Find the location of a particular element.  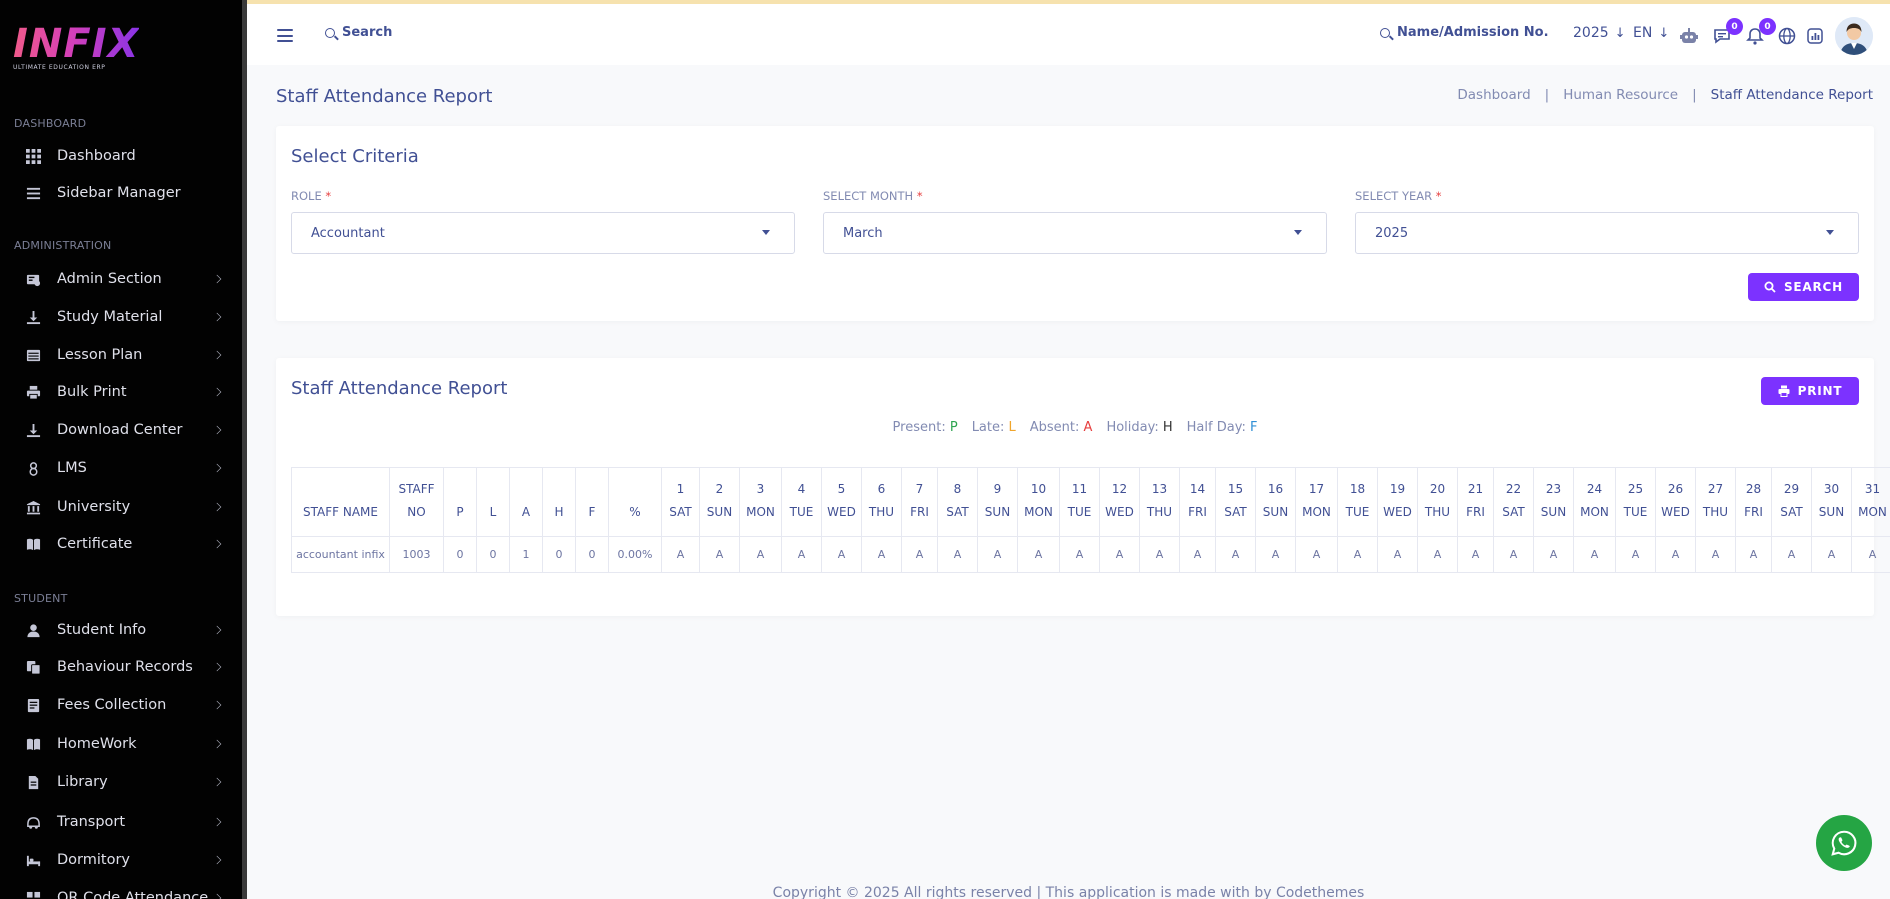

sidebar-item-sidebar-manager: Sidebar Manager is located at coordinates (121, 193).